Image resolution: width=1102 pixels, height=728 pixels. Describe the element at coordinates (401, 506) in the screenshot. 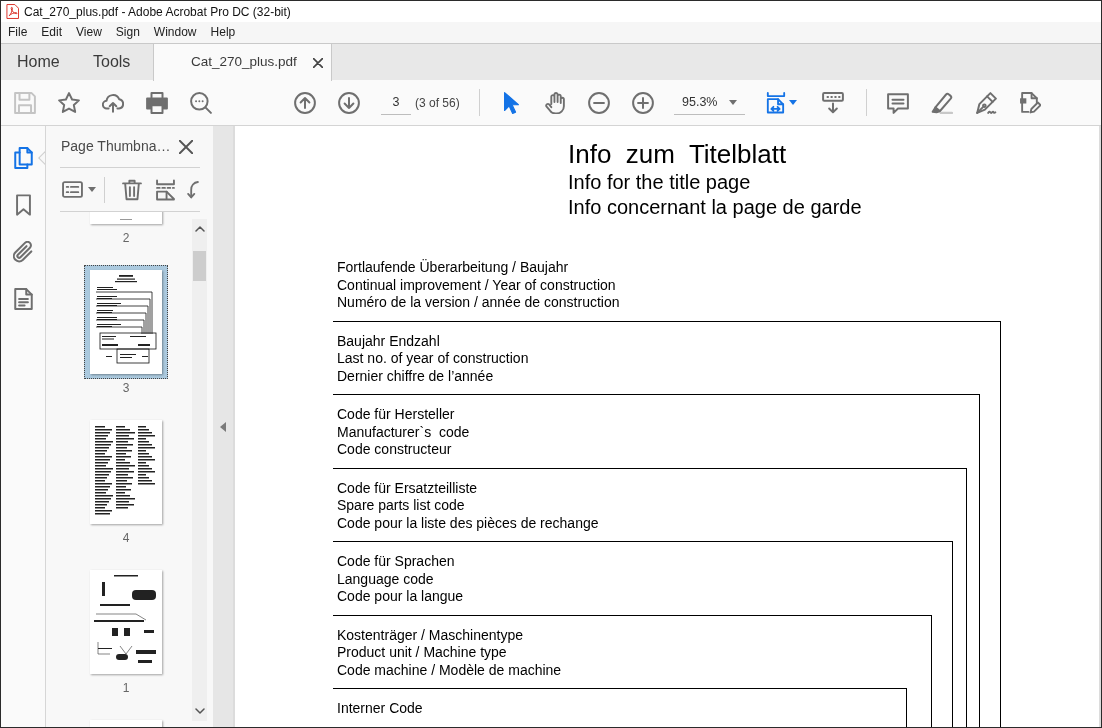

I see `field-label: Spare parts list code` at that location.